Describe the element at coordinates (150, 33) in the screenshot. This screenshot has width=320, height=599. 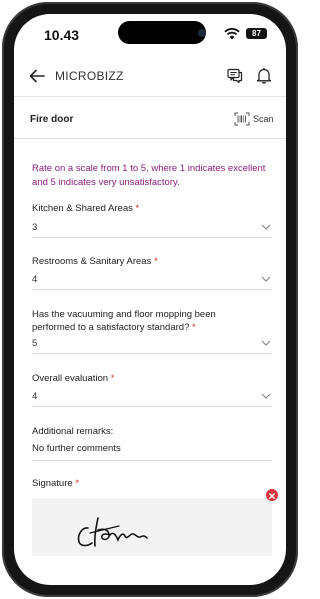
I see `status-bar: 10.43 87` at that location.